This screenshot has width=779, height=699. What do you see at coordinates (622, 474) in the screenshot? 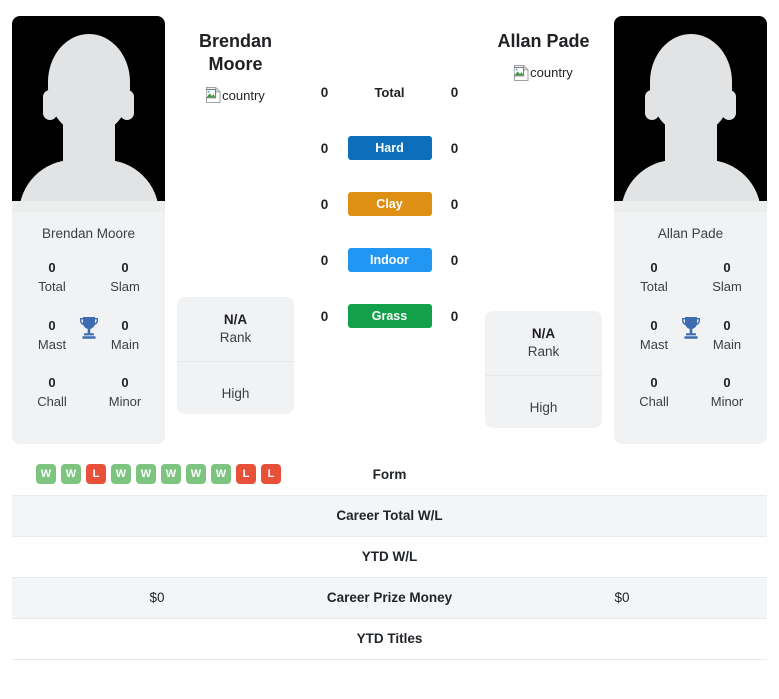
I see `form-cell-right` at bounding box center [622, 474].